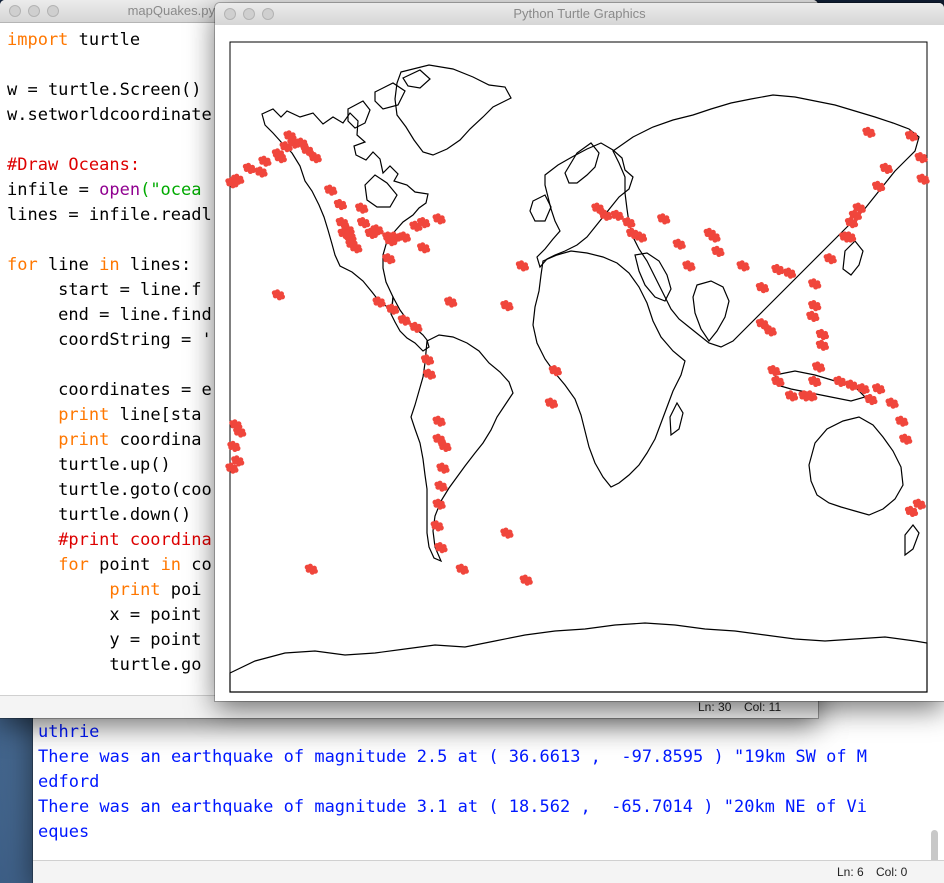 Image resolution: width=944 pixels, height=883 pixels. What do you see at coordinates (582, 163) in the screenshot?
I see `scandinavia` at bounding box center [582, 163].